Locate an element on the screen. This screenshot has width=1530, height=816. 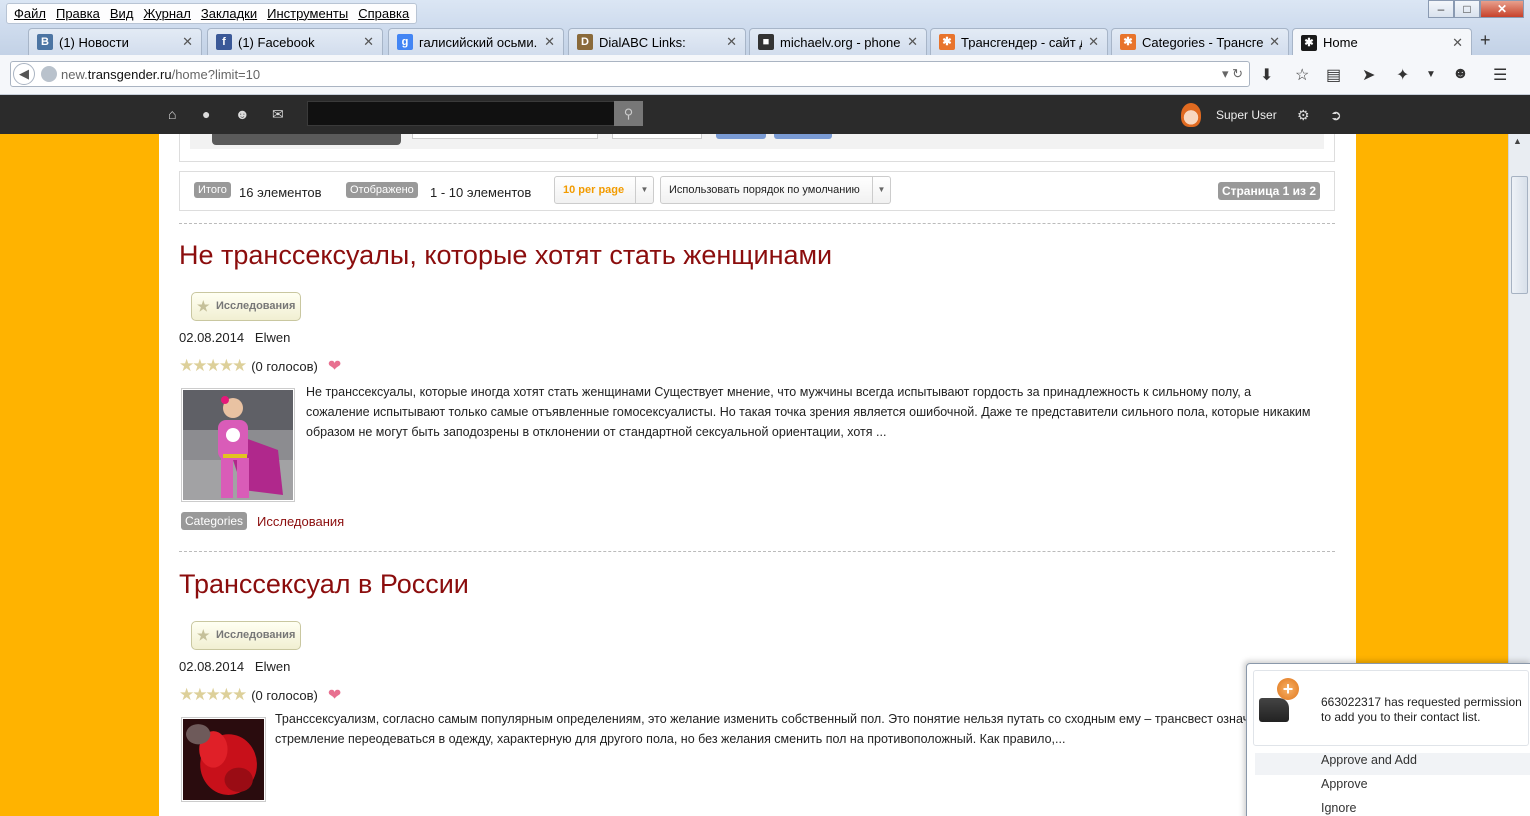
logout-icon: ➲ is located at coordinates (1336, 115).